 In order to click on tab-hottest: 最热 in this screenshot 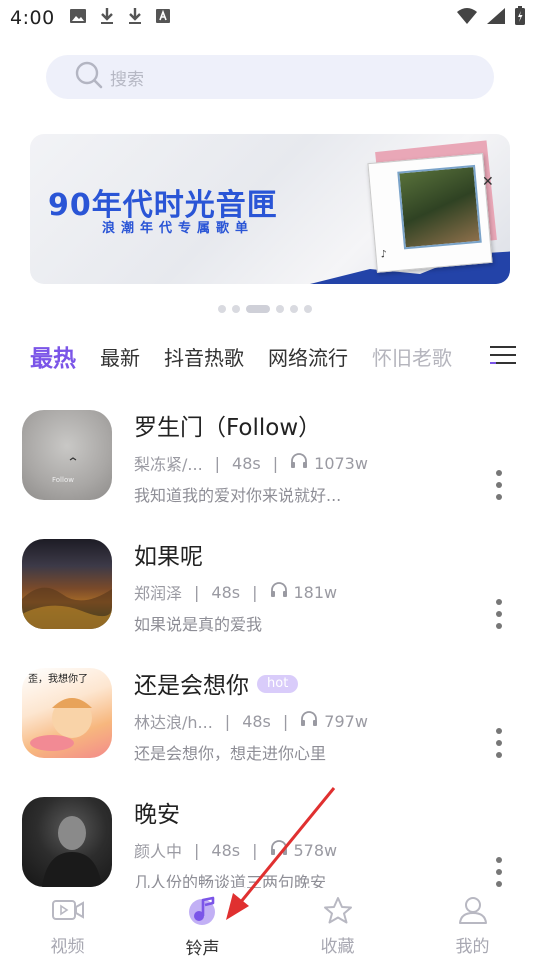, I will do `click(53, 356)`.